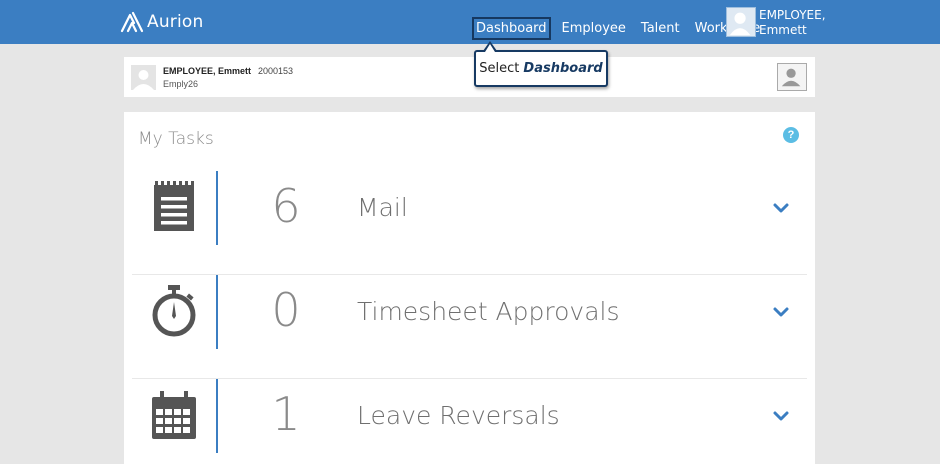 This screenshot has height=464, width=940. What do you see at coordinates (741, 22) in the screenshot?
I see `user-avatar-icon` at bounding box center [741, 22].